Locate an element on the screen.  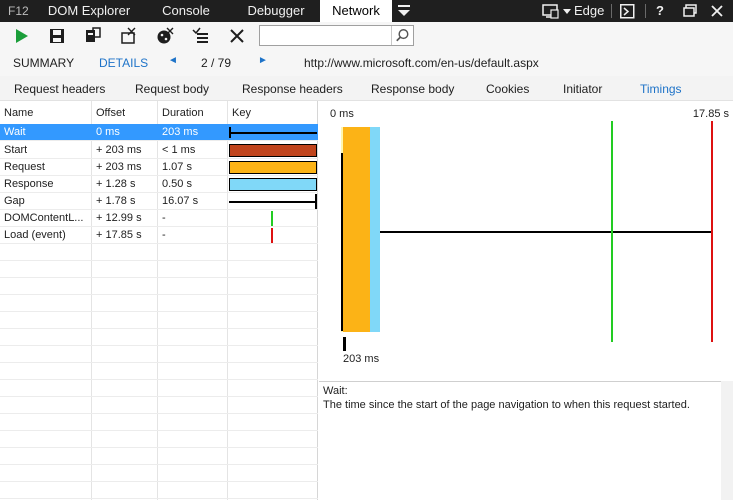
cell-offset: + 12.99 s is located at coordinates (119, 218).